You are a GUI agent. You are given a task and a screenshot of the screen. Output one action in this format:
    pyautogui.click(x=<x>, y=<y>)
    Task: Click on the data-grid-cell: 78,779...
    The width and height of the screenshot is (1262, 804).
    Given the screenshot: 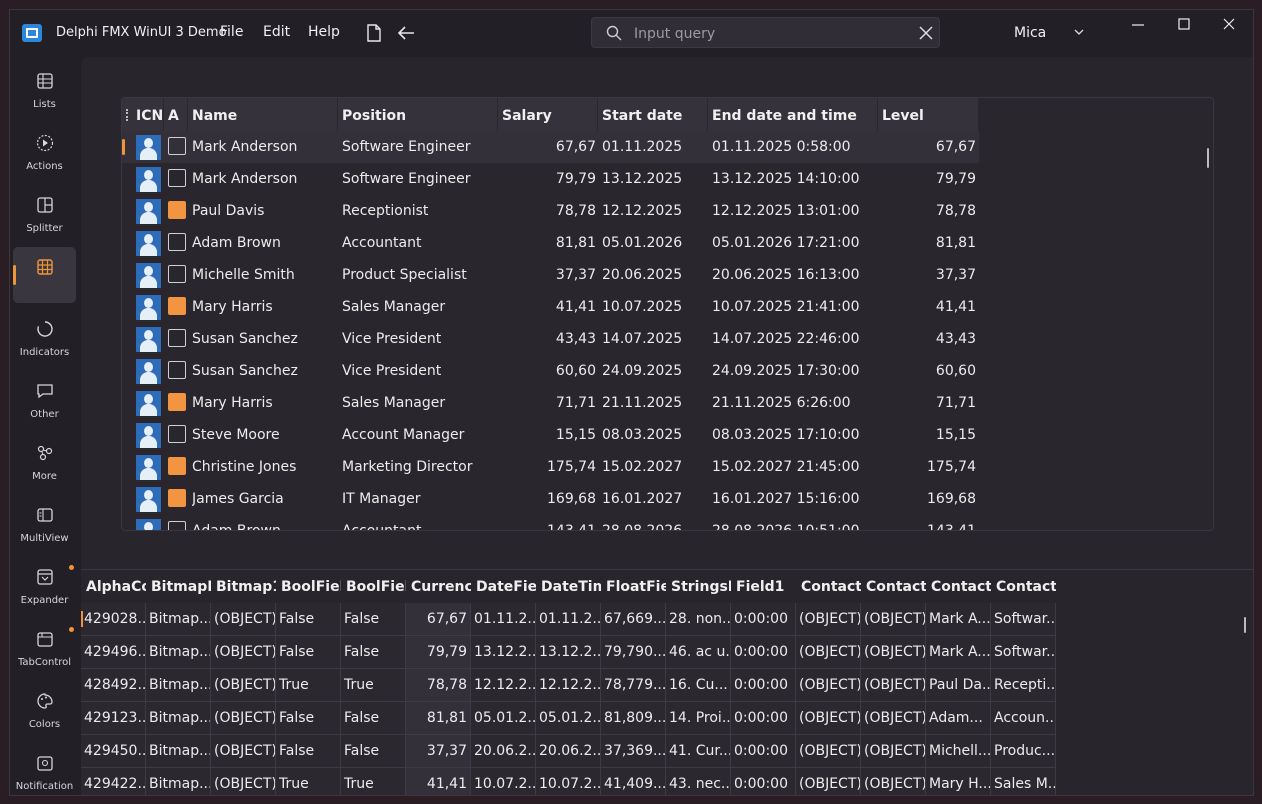 What is the action you would take?
    pyautogui.click(x=633, y=685)
    